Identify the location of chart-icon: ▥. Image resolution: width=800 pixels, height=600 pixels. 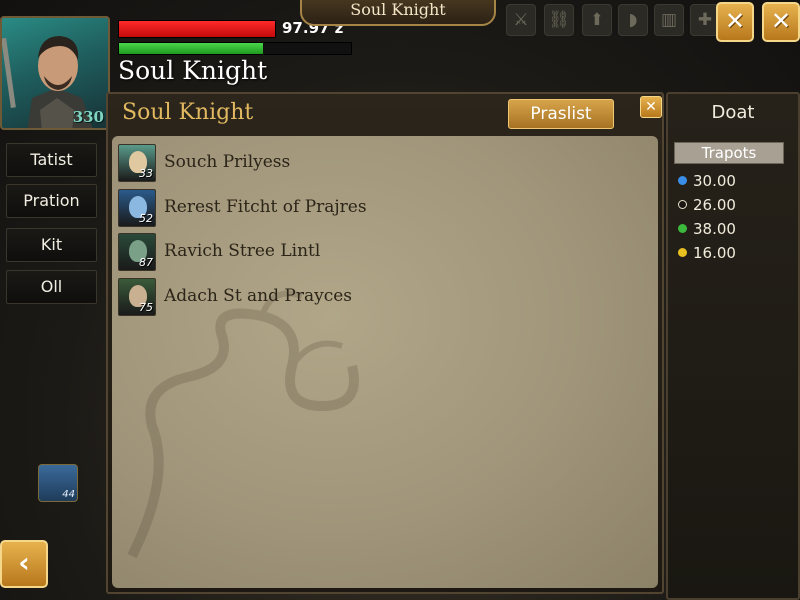
(669, 20).